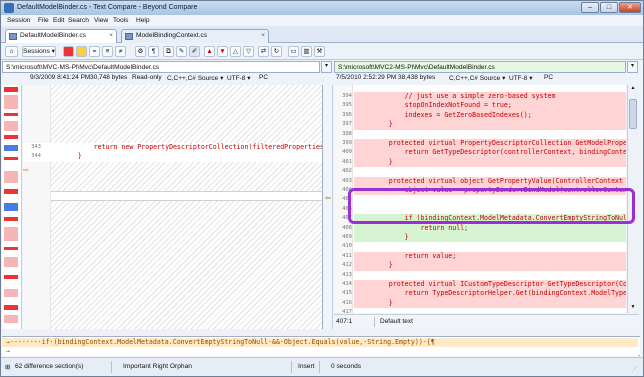 The image size is (644, 377). I want to click on panes-icon: ▥, so click(306, 51).